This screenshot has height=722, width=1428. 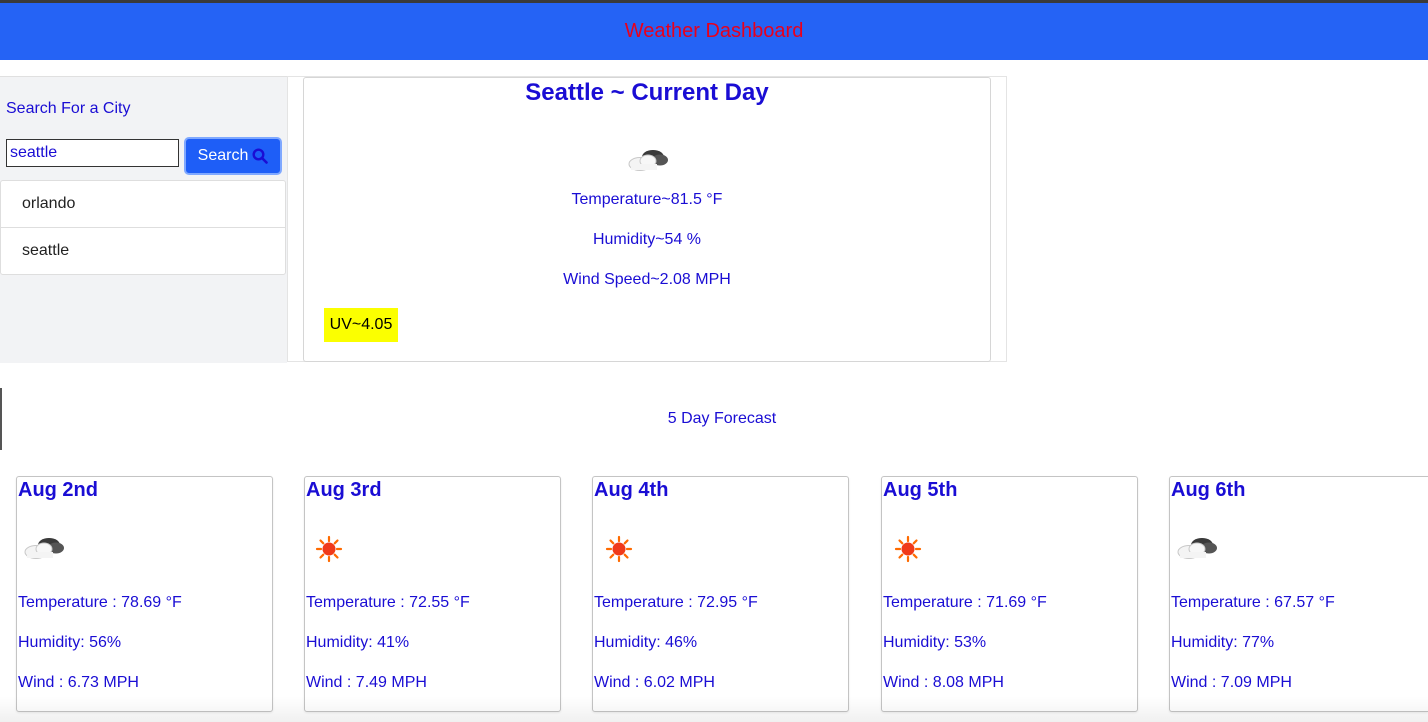 I want to click on search-history-list: orlando seattle, so click(x=143, y=227).